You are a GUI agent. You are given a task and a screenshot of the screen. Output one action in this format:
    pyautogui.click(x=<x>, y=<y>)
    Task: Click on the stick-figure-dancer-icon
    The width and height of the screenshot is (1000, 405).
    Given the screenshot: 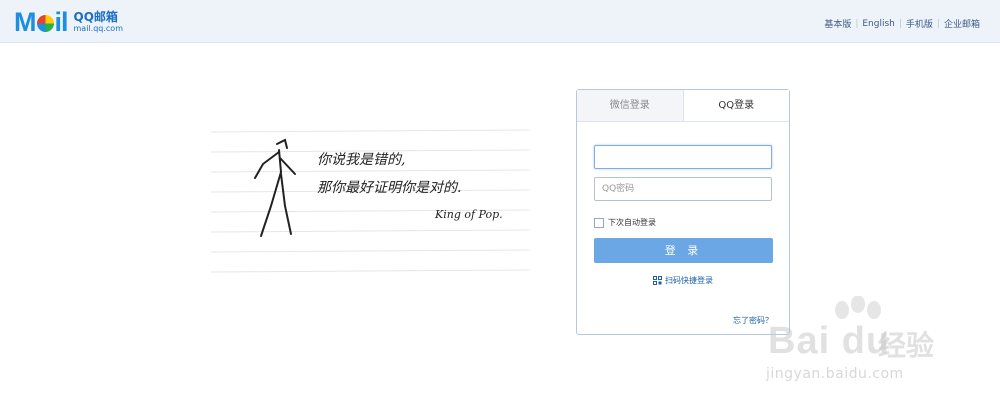 What is the action you would take?
    pyautogui.click(x=275, y=187)
    